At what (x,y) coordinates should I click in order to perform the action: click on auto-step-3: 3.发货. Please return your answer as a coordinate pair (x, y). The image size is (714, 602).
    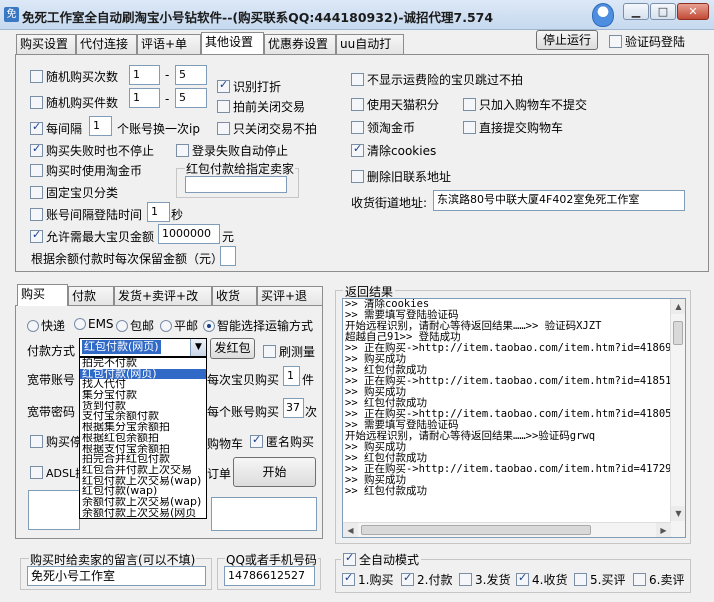
    Looking at the image, I should click on (484, 579).